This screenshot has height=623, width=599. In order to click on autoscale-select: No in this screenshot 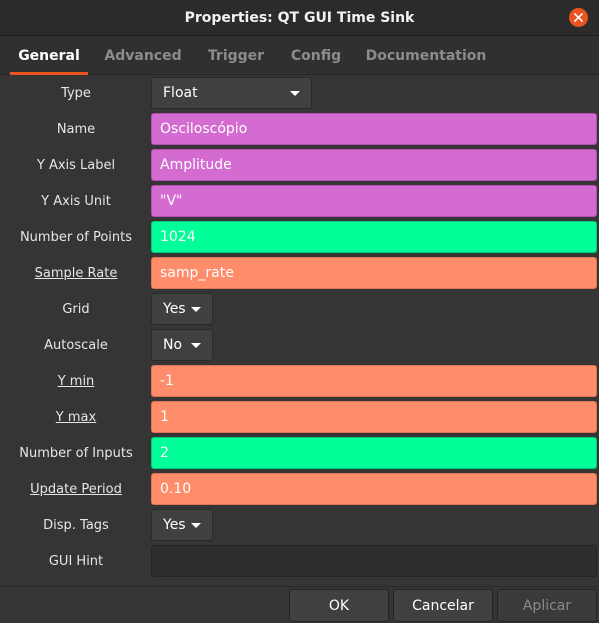, I will do `click(182, 345)`.